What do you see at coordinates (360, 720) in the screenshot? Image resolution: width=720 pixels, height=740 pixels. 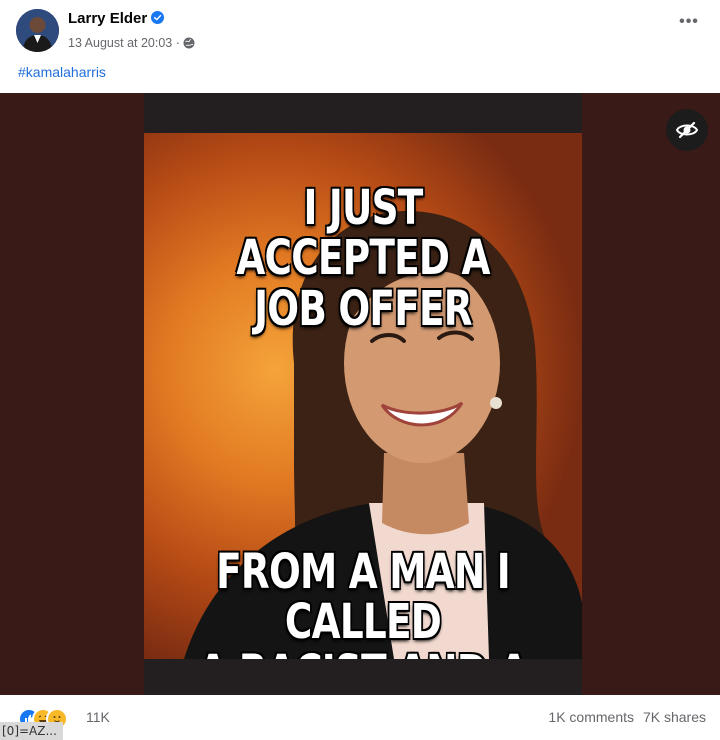 I see `post-footer: 11K 1K comments 7K shares` at bounding box center [360, 720].